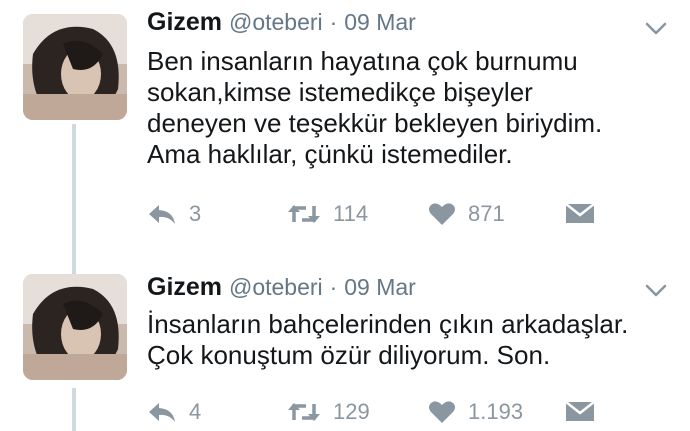 The width and height of the screenshot is (690, 431). Describe the element at coordinates (377, 414) in the screenshot. I see `tweet-actions: 4 129 1.193` at that location.